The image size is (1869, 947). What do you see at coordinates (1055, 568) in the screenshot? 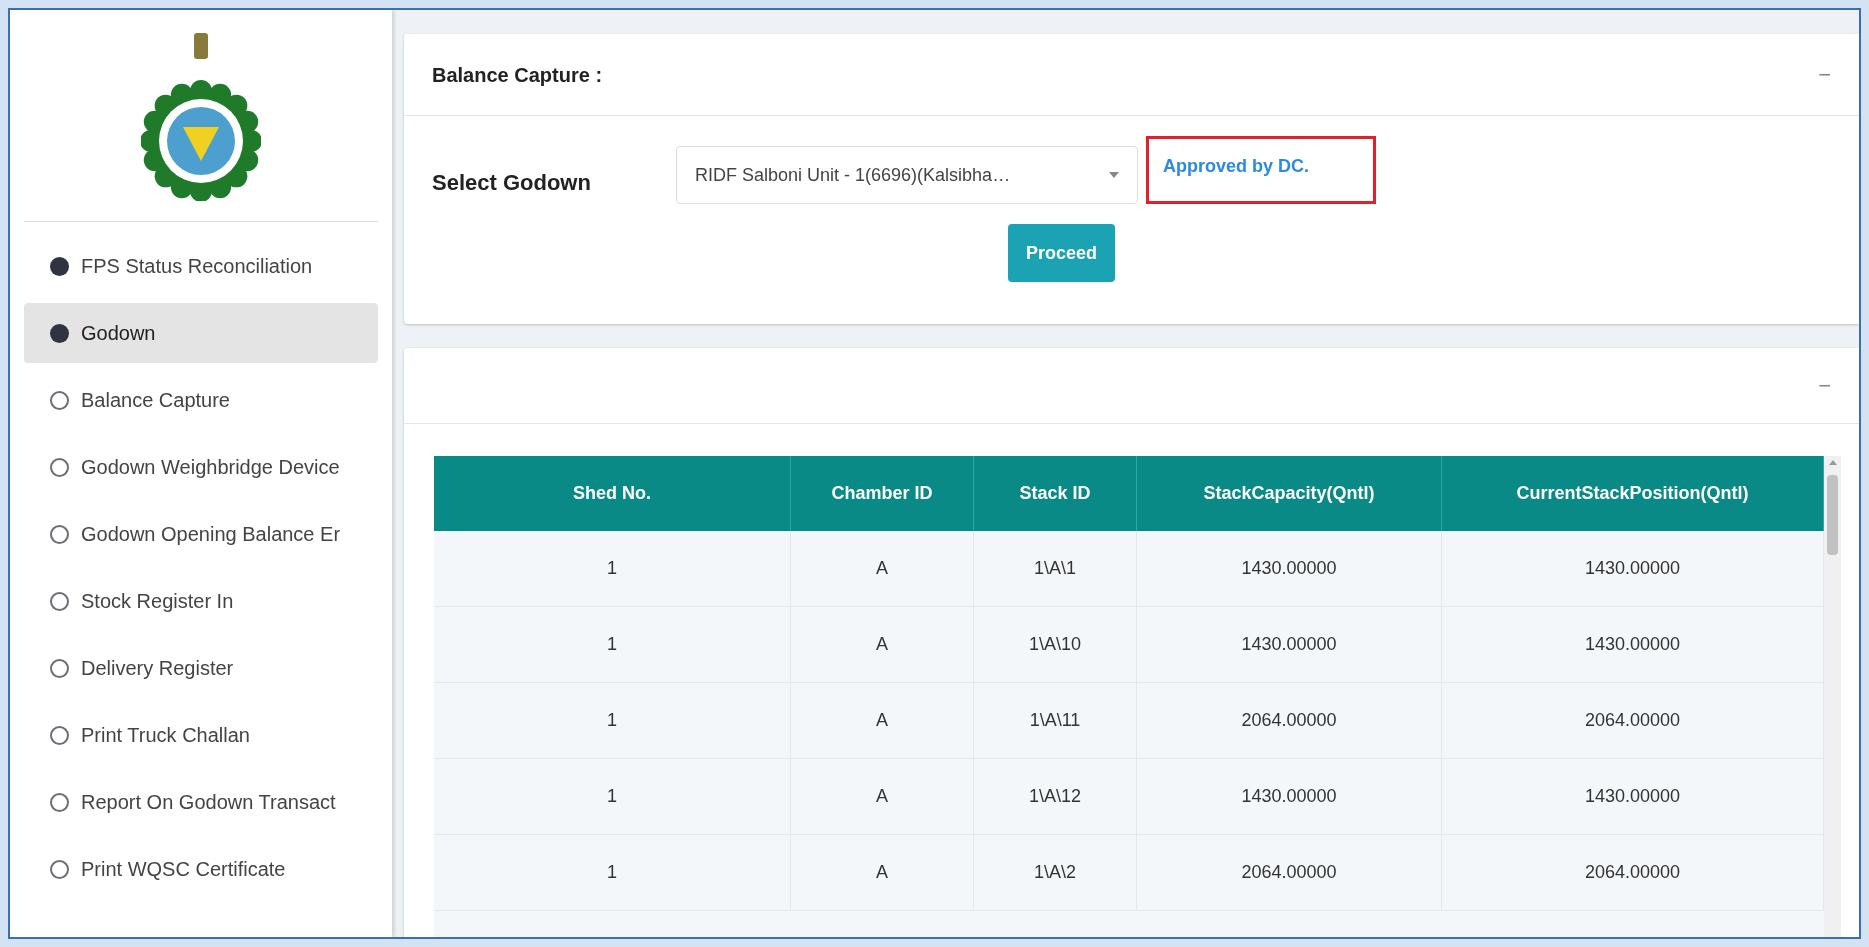
I see `table-cell: 1\A\1` at bounding box center [1055, 568].